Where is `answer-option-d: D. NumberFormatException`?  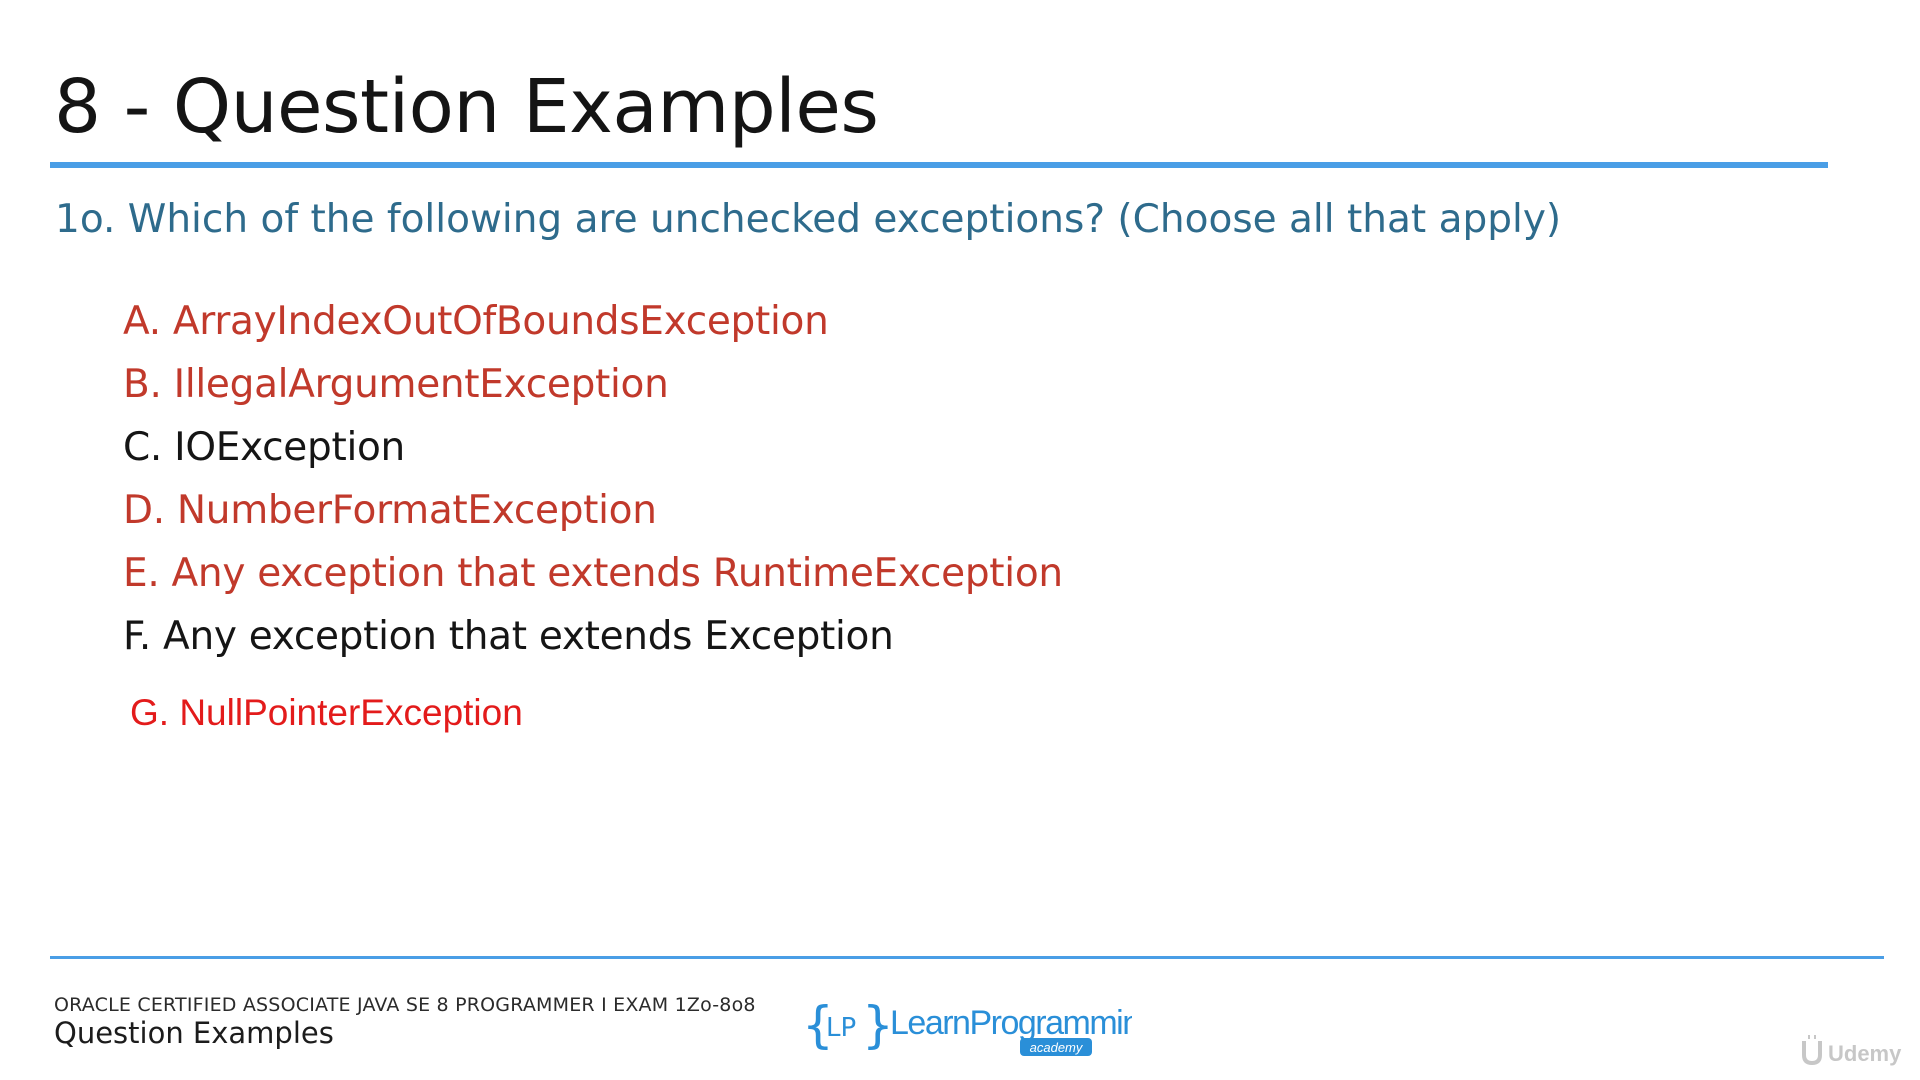
answer-option-d: D. NumberFormatException is located at coordinates (390, 510).